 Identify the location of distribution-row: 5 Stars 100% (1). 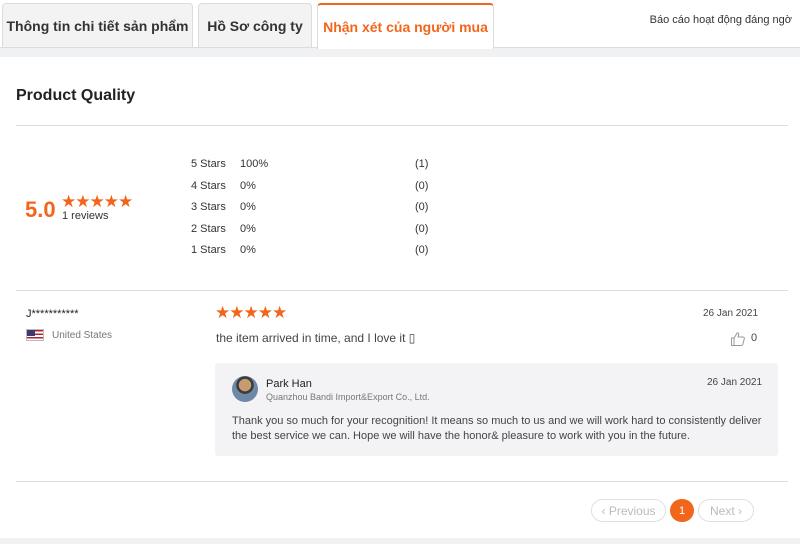
(321, 168).